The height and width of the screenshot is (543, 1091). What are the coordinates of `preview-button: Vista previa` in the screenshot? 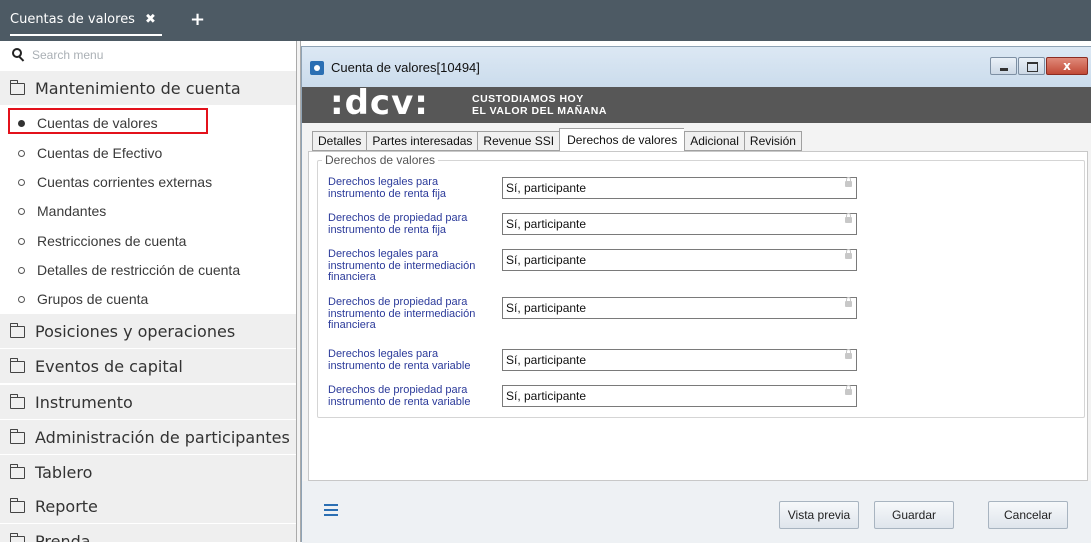 It's located at (819, 515).